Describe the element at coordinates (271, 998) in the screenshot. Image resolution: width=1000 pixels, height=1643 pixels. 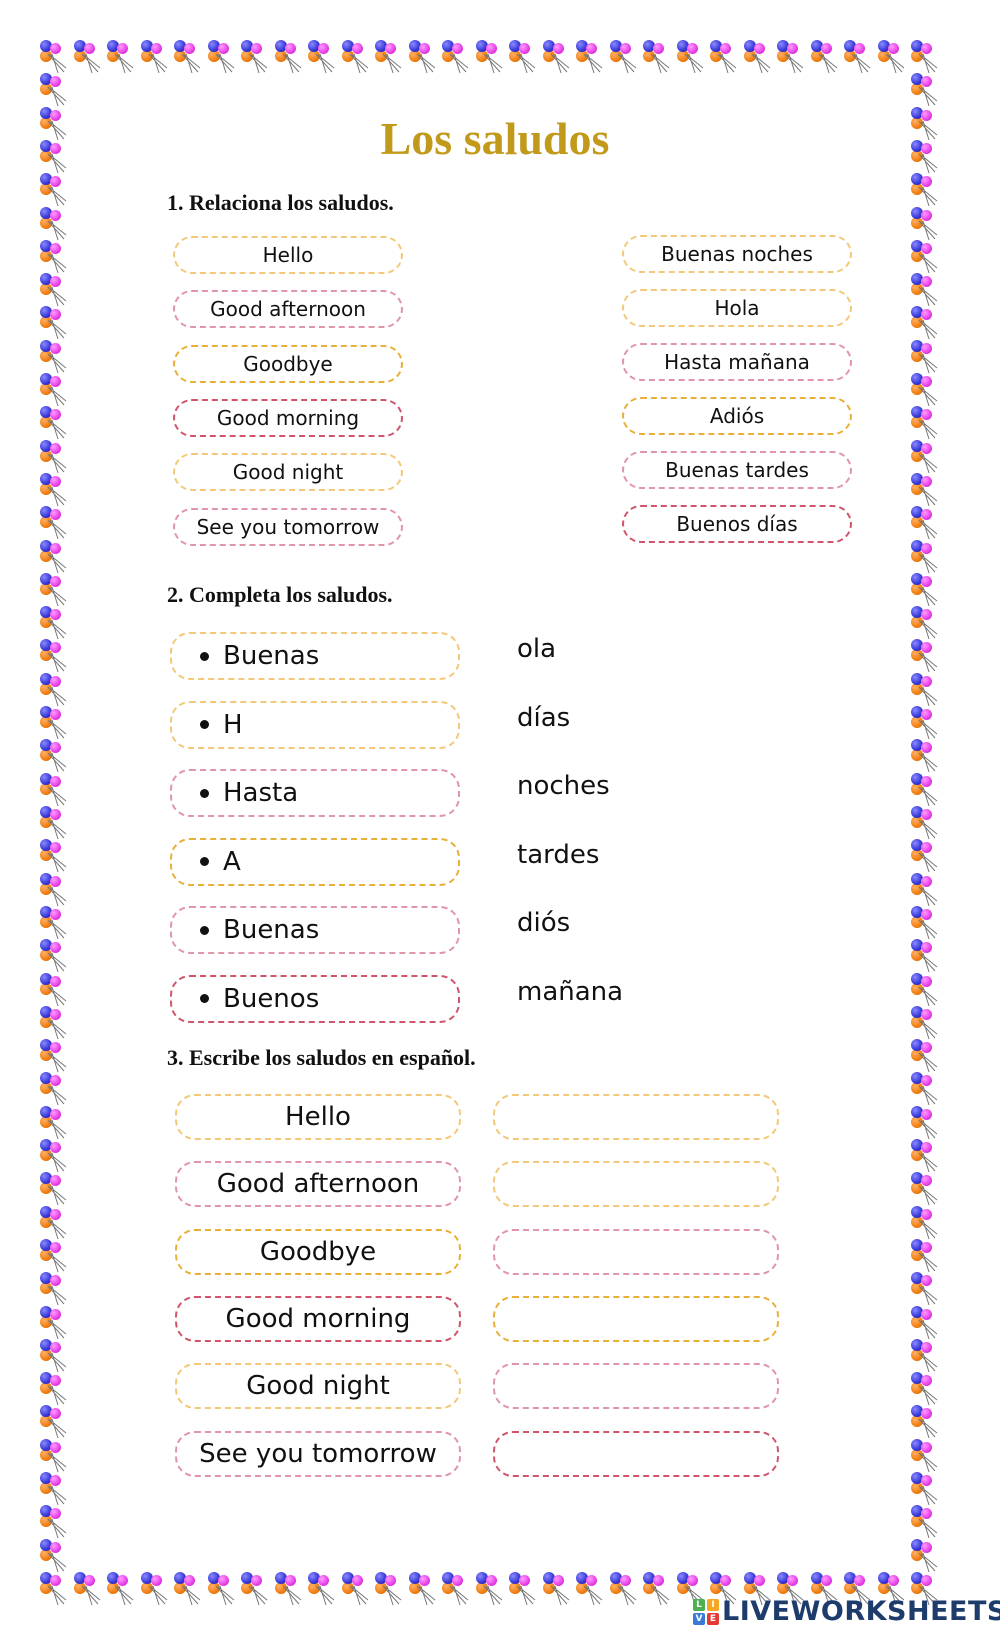
I see `complete-prompt-label: Buenos` at that location.